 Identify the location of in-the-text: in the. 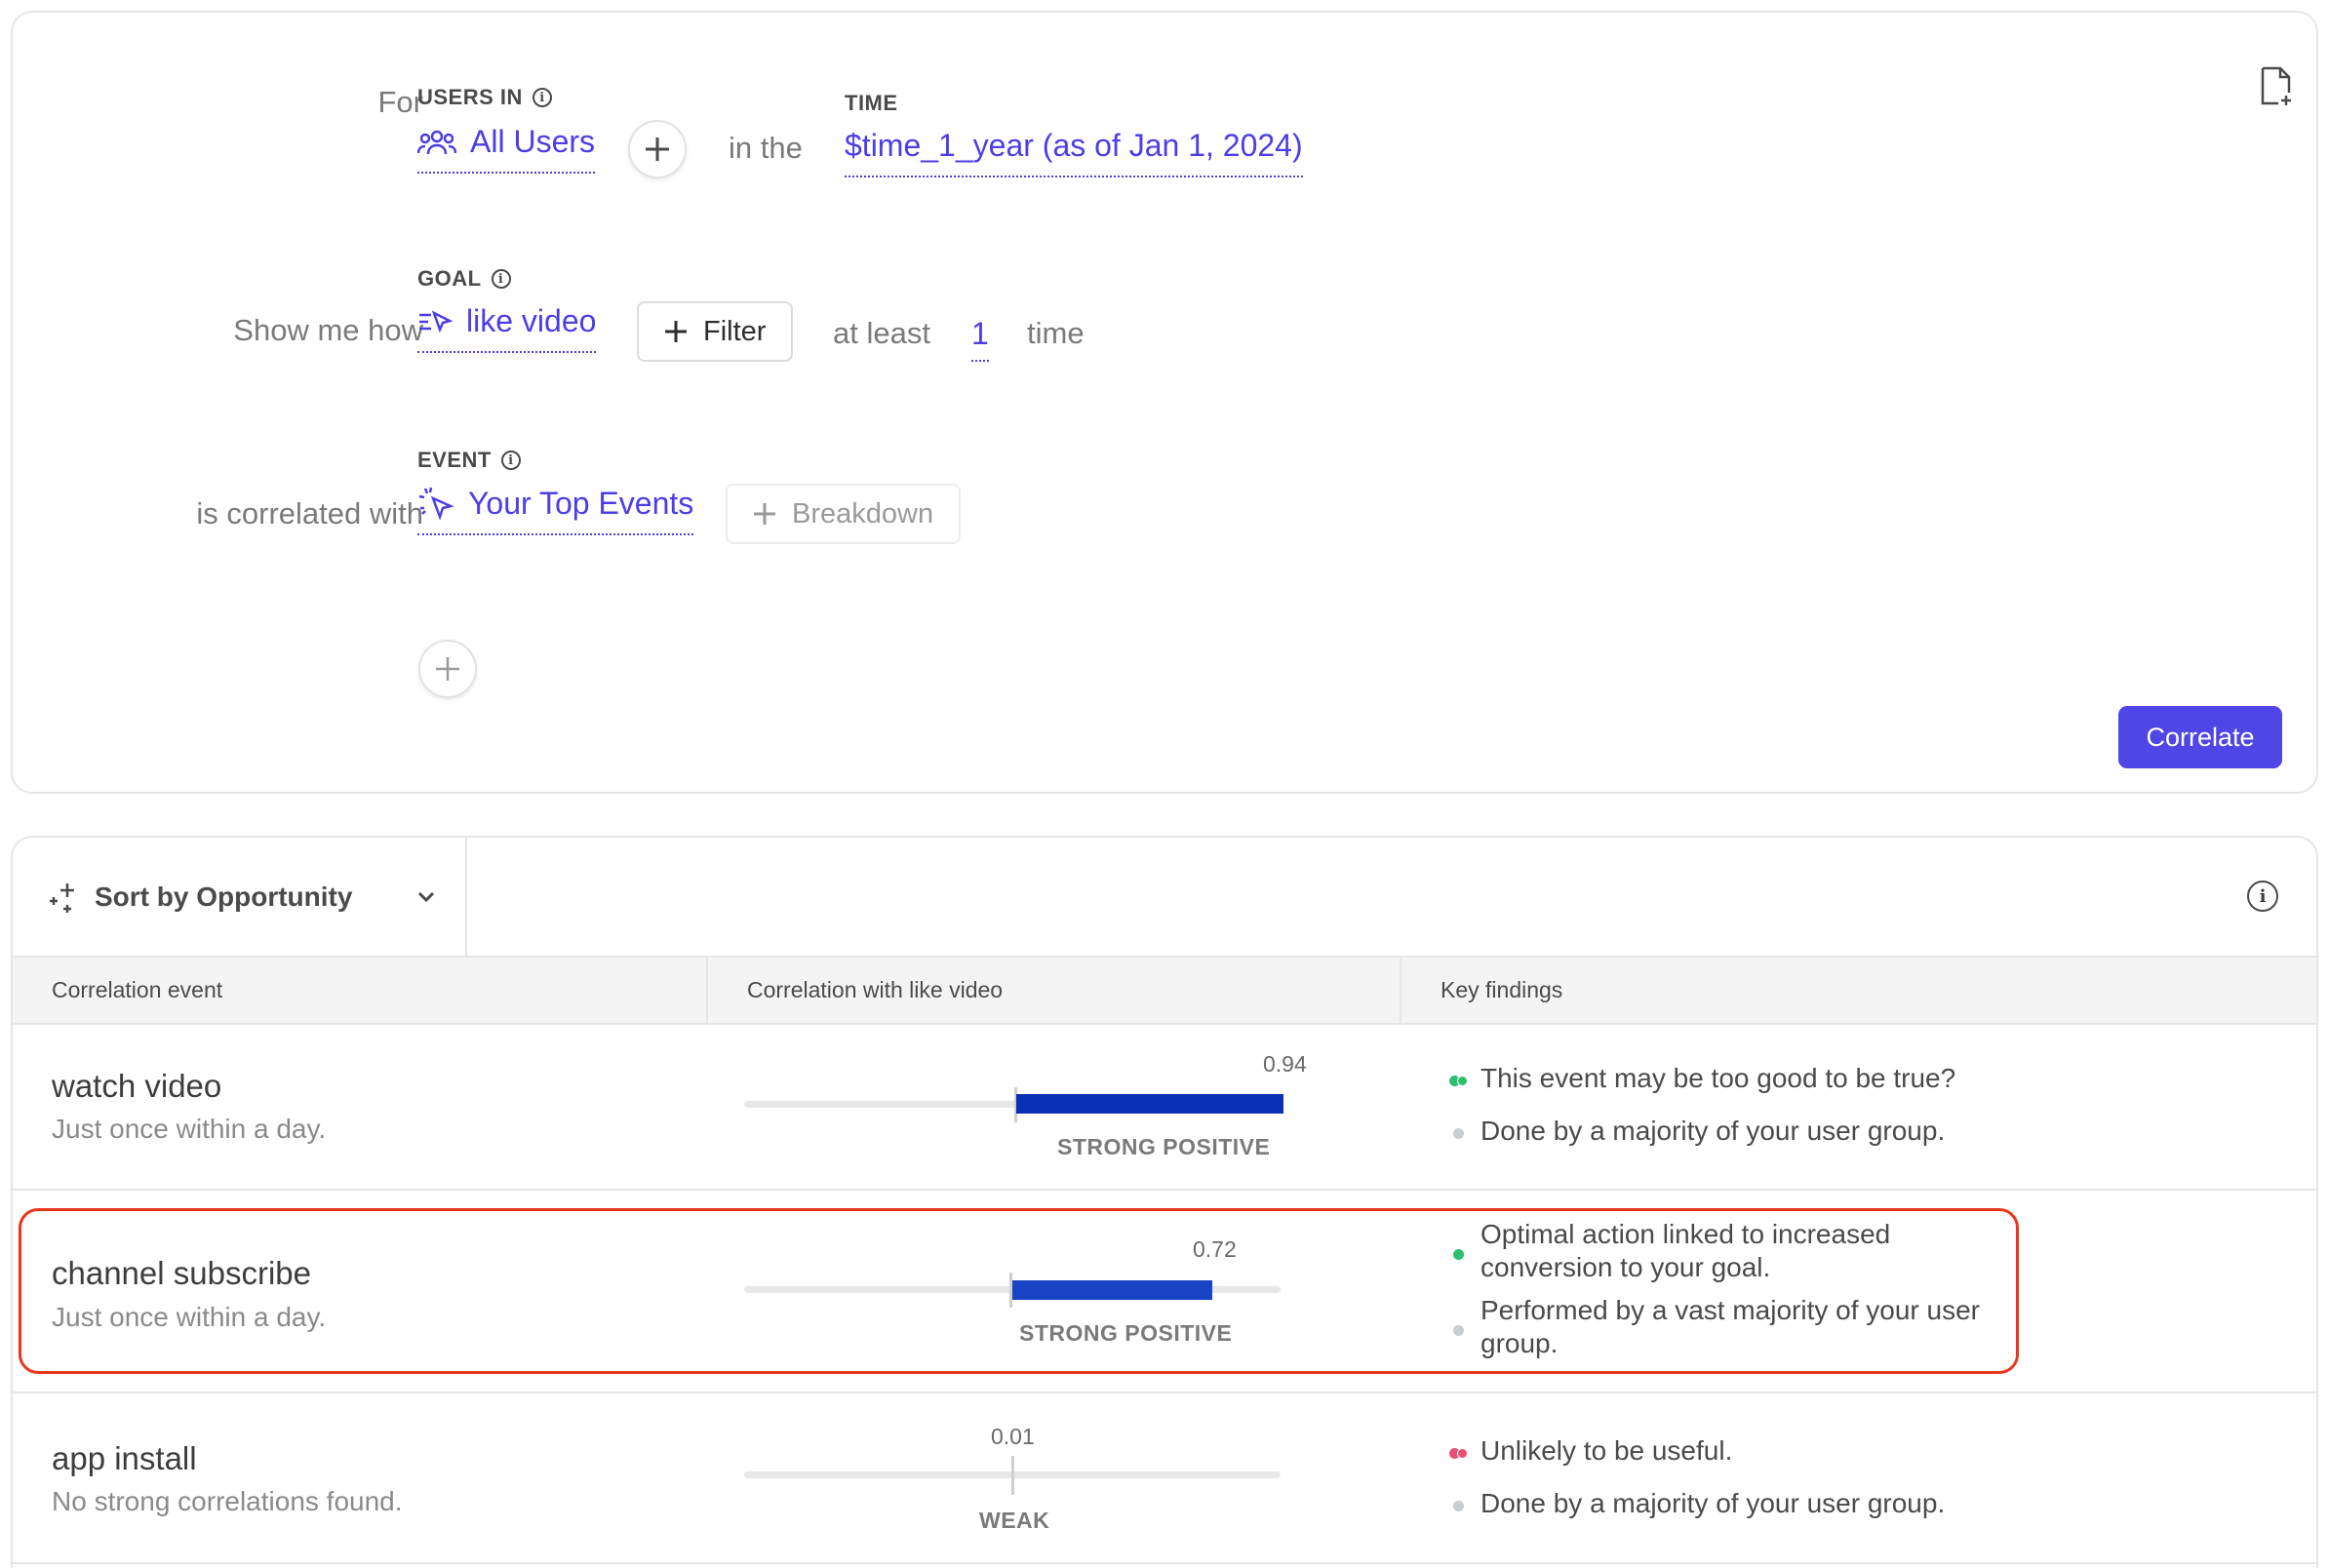
(766, 148).